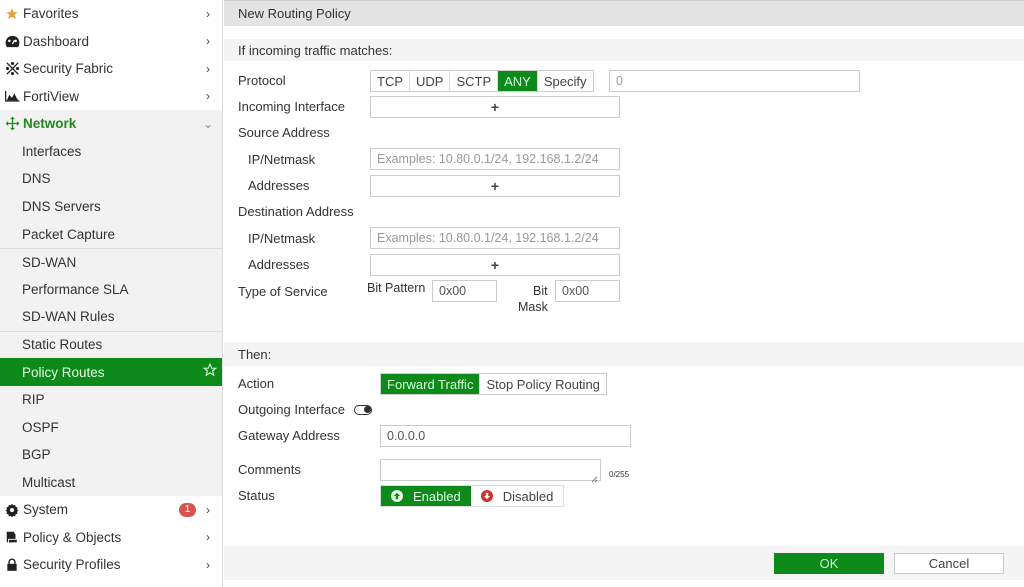 The image size is (1024, 587). Describe the element at coordinates (486, 496) in the screenshot. I see `arrow-down-circle-icon` at that location.